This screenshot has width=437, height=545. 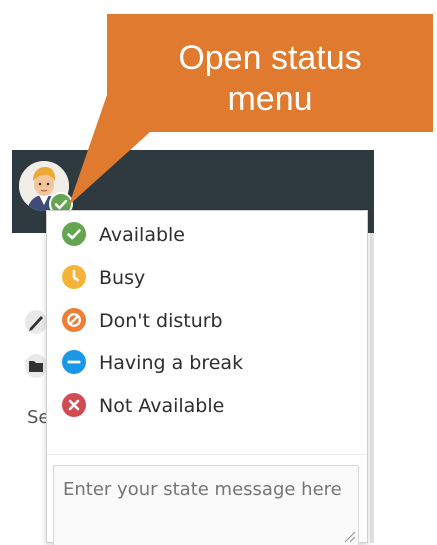 I want to click on callout-line-2: menu, so click(x=270, y=99).